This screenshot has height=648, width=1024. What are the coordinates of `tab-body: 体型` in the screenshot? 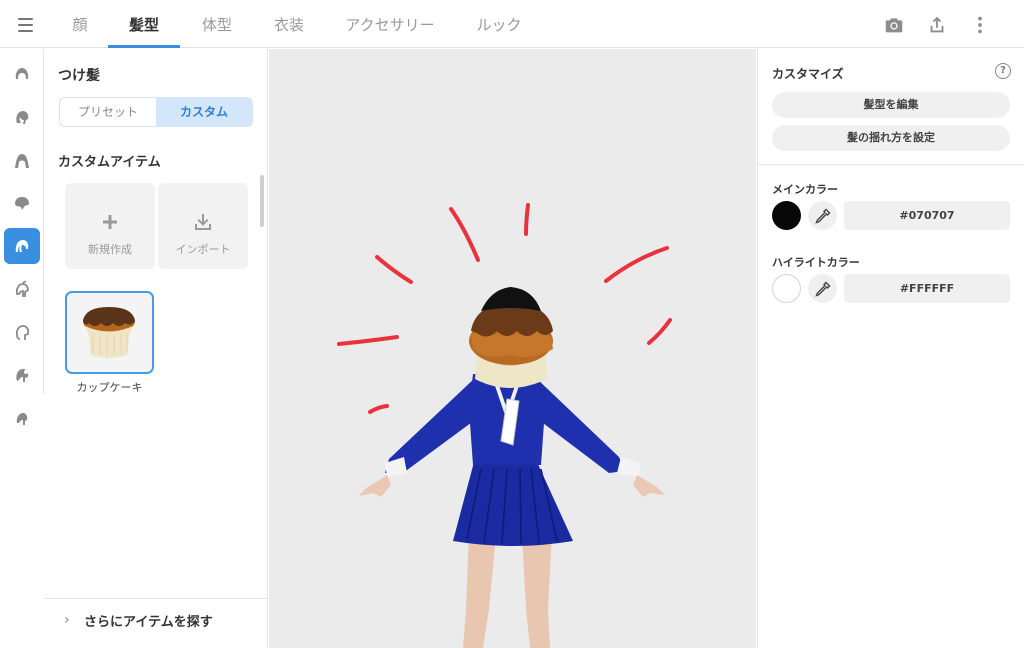 It's located at (217, 24).